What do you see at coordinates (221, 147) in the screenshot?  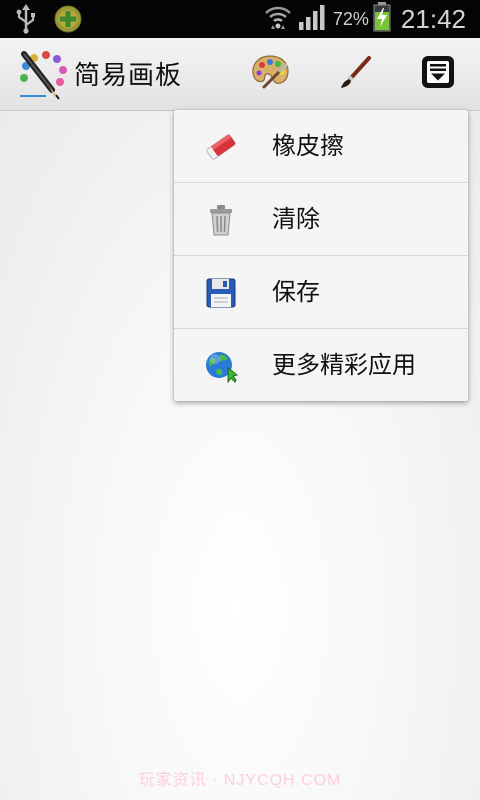 I see `eraser-icon` at bounding box center [221, 147].